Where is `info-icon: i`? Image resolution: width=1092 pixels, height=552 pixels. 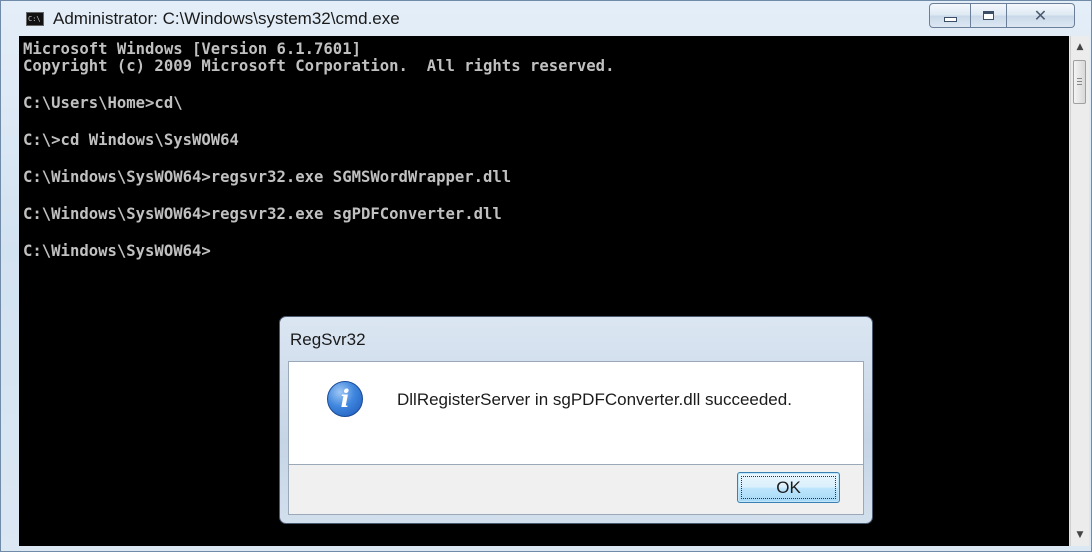
info-icon: i is located at coordinates (345, 399).